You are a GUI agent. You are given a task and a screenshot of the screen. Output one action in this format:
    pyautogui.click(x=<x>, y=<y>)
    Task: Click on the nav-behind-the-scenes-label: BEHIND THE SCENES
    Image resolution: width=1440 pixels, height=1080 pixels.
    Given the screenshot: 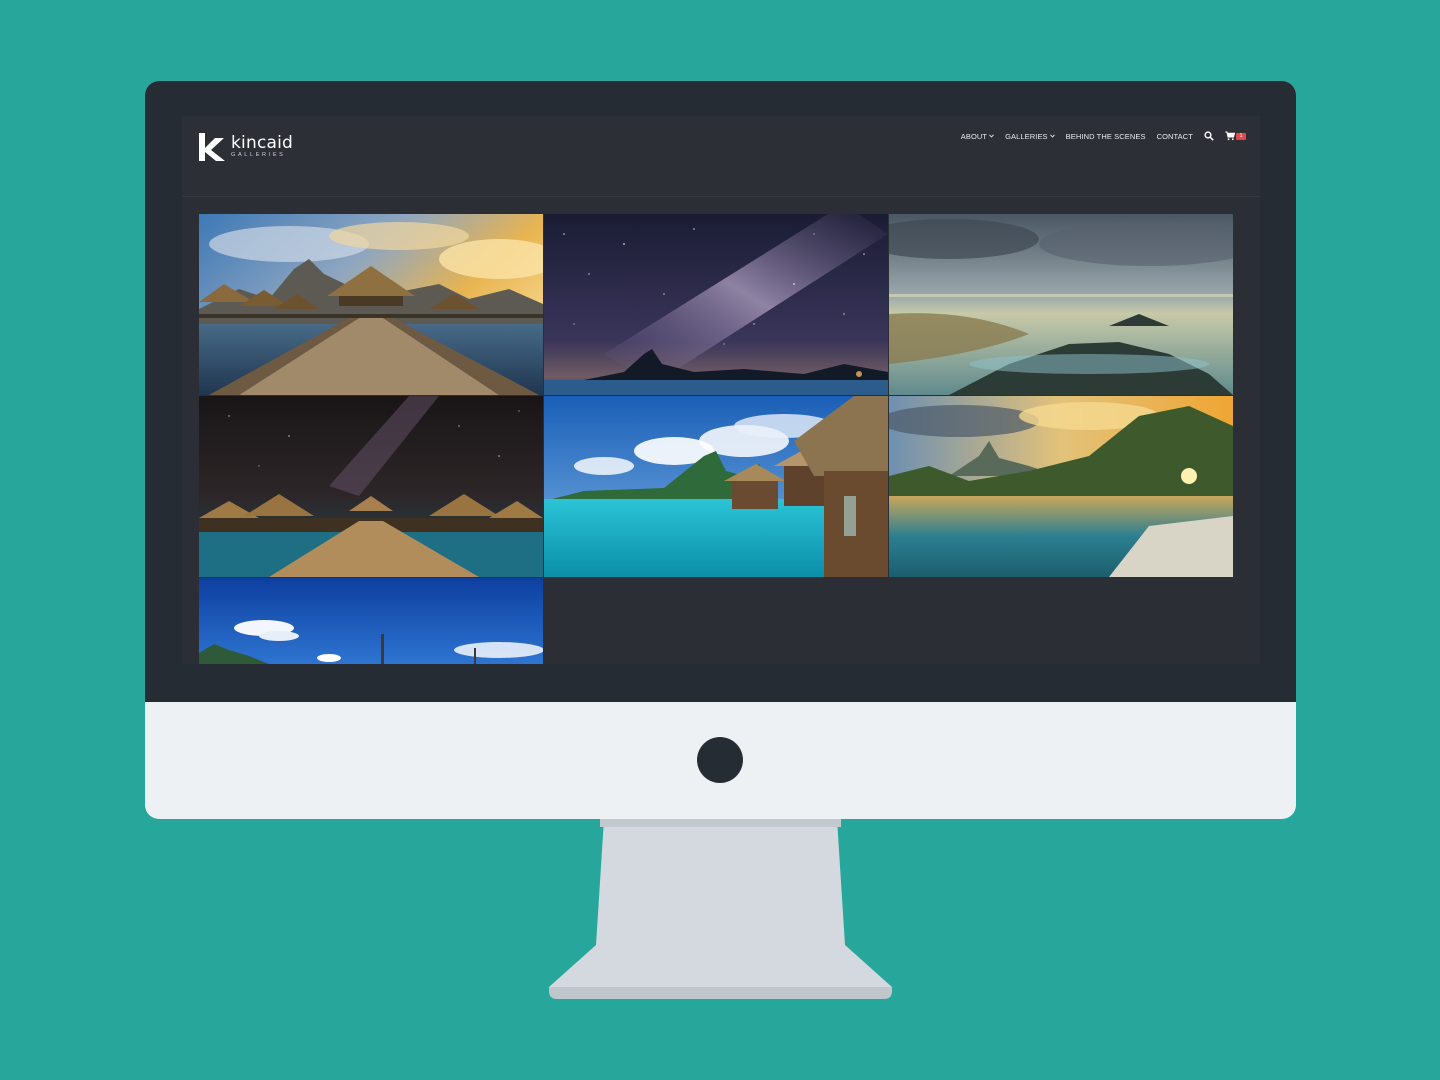 What is the action you would take?
    pyautogui.click(x=1105, y=136)
    